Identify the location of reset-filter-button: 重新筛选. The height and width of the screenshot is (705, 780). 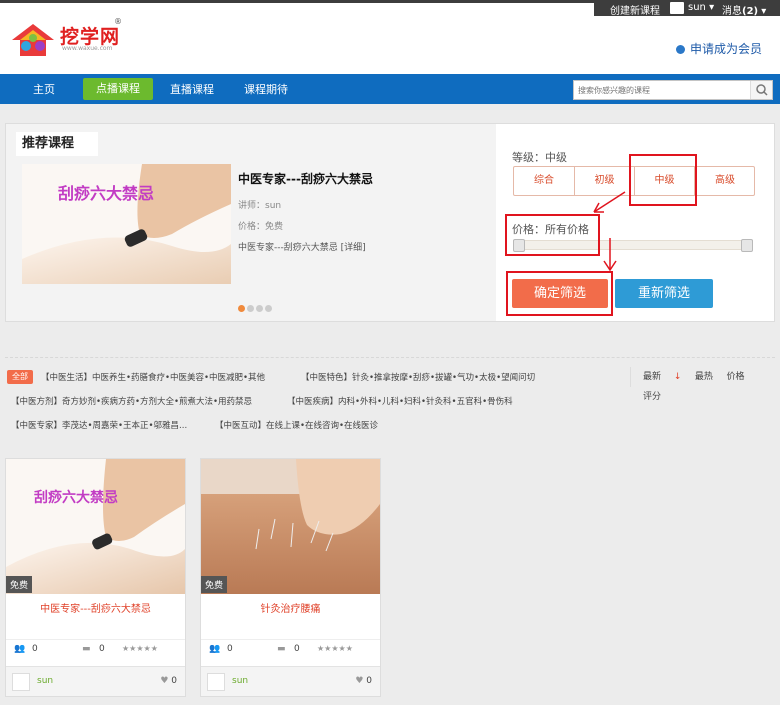
(664, 293).